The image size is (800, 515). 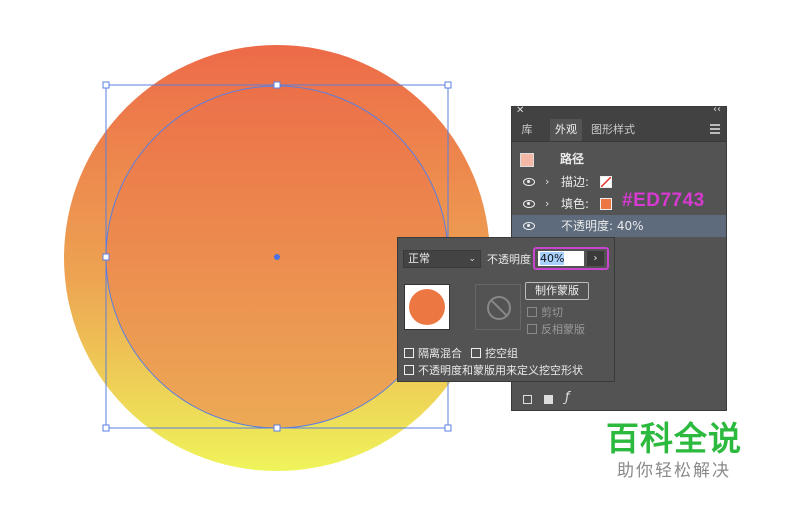 I want to click on fill-hex-annotation: #ED7743, so click(x=663, y=200).